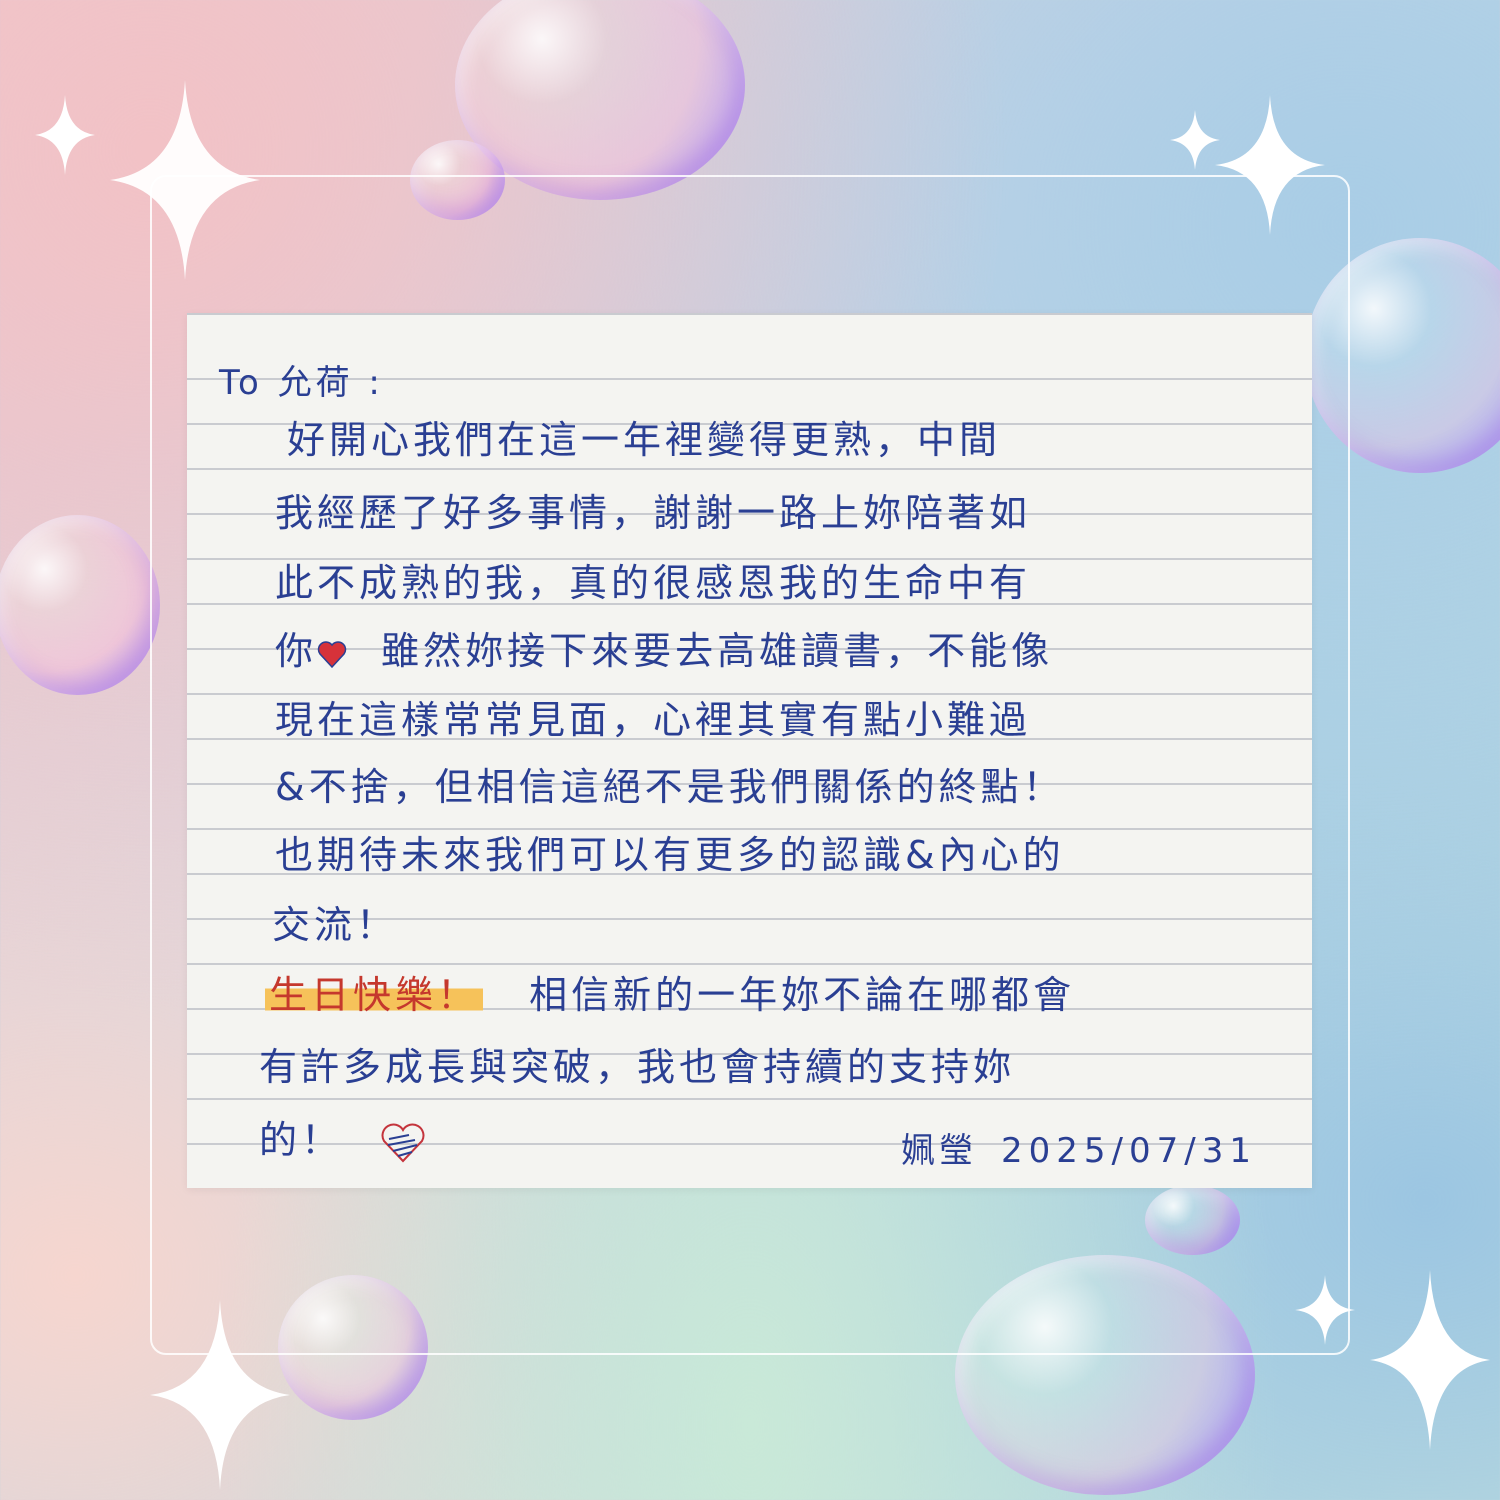 The image size is (1500, 1500). What do you see at coordinates (374, 995) in the screenshot?
I see `birthday-highlight: 生日快樂！` at bounding box center [374, 995].